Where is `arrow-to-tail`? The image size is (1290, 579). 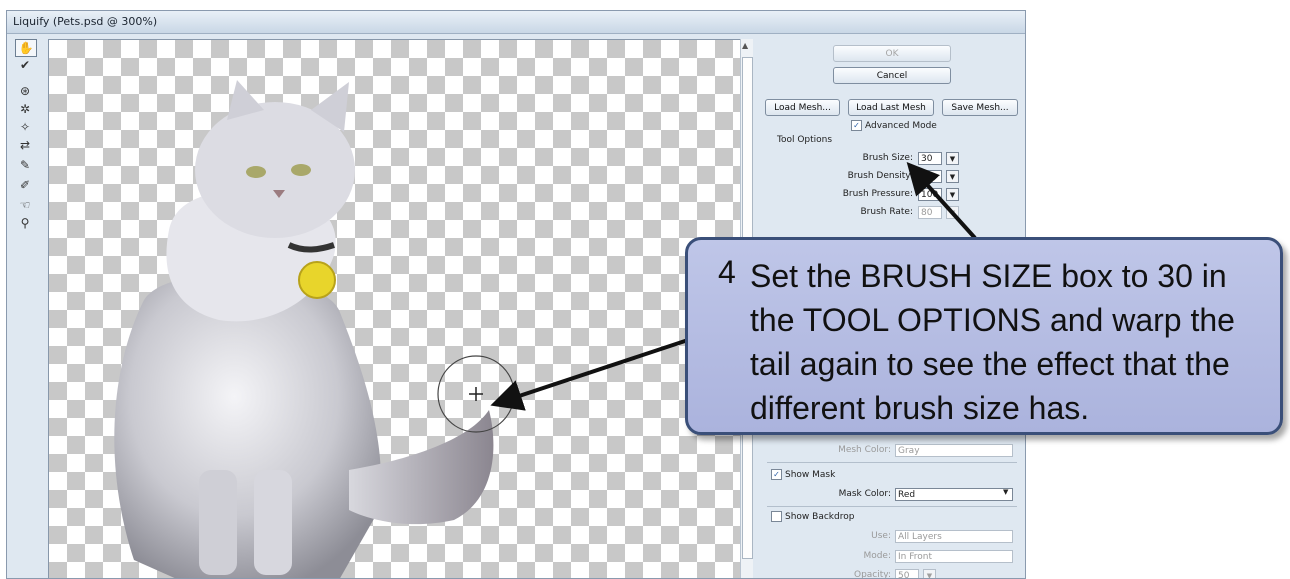 arrow-to-tail is located at coordinates (589, 374).